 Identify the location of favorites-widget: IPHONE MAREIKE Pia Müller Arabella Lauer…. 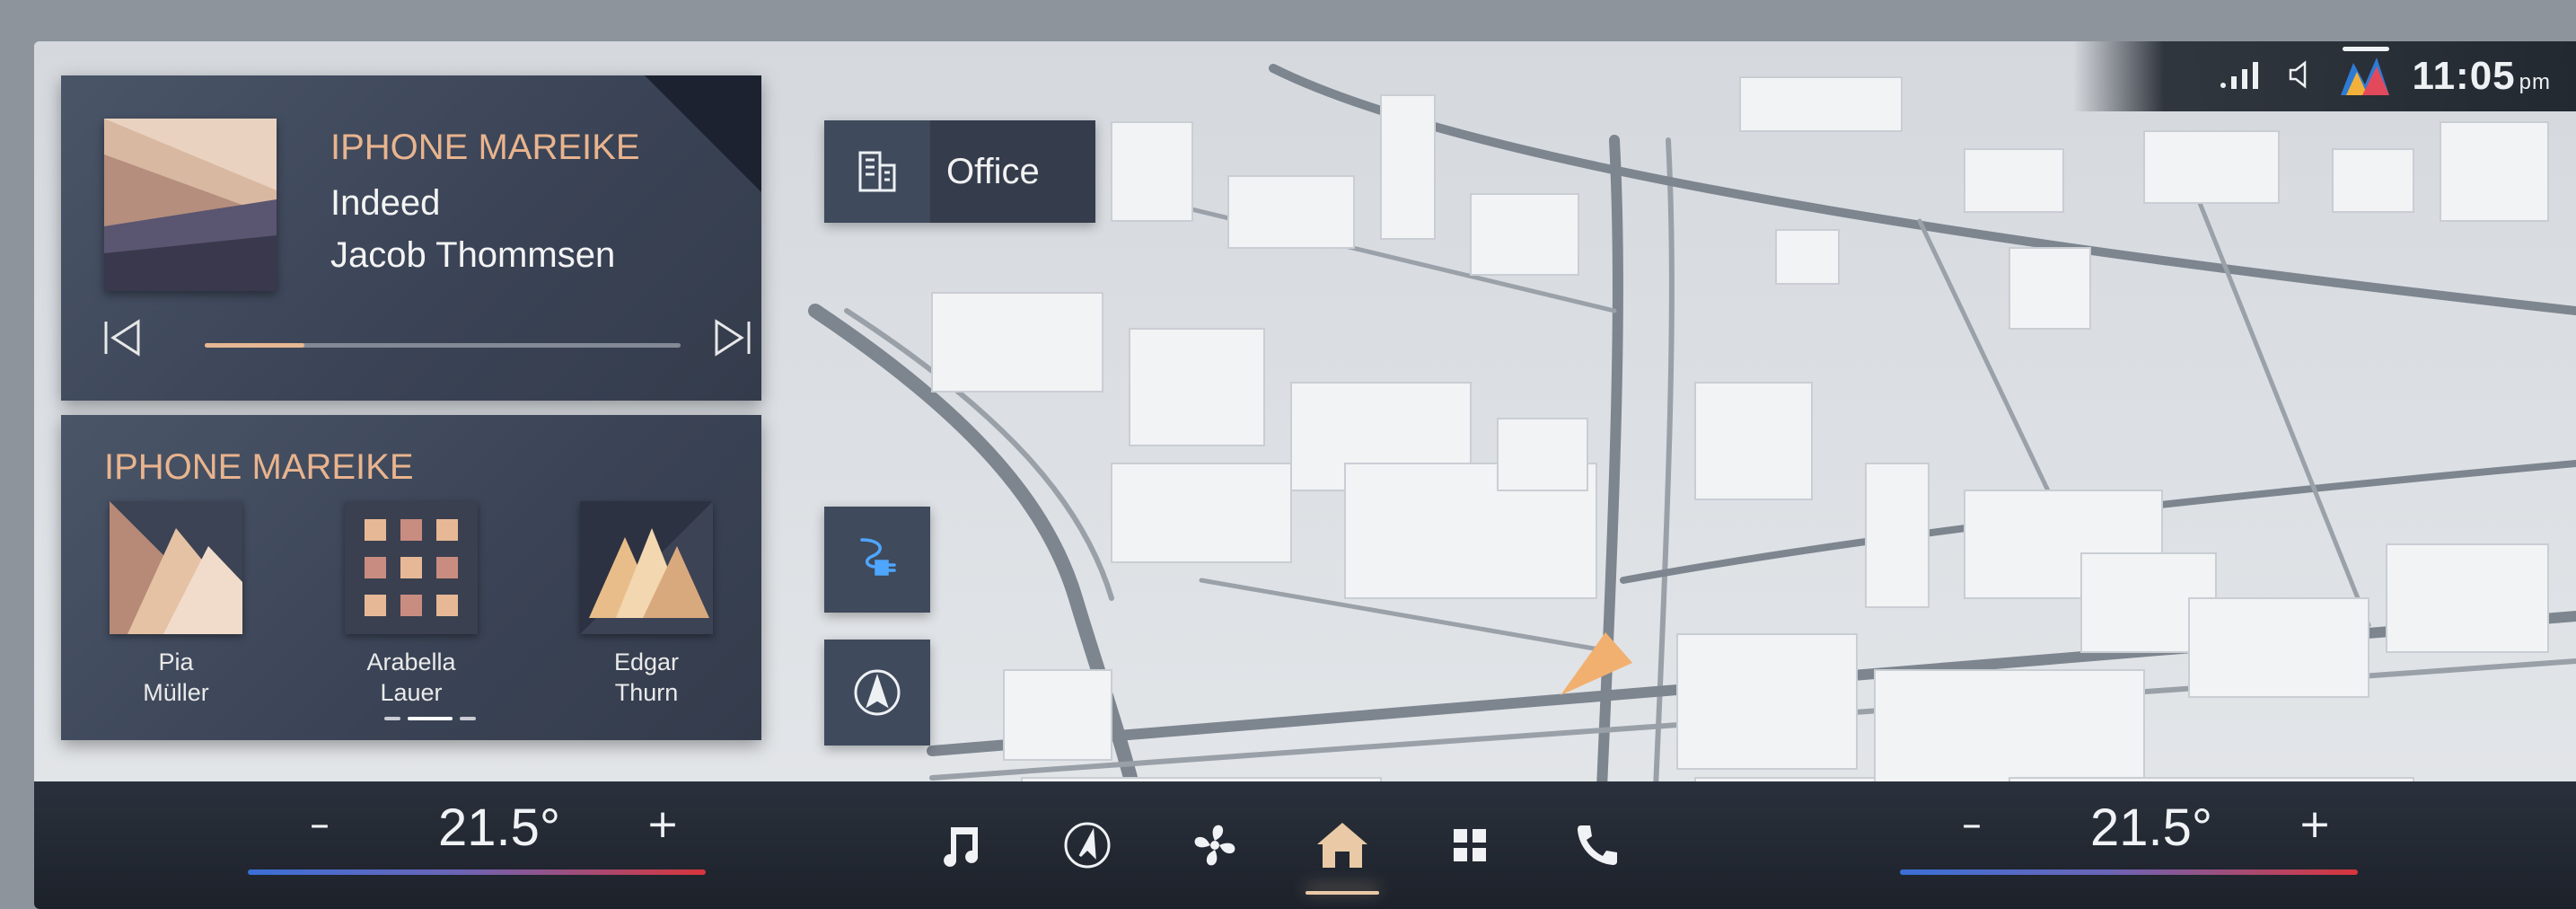
(411, 578).